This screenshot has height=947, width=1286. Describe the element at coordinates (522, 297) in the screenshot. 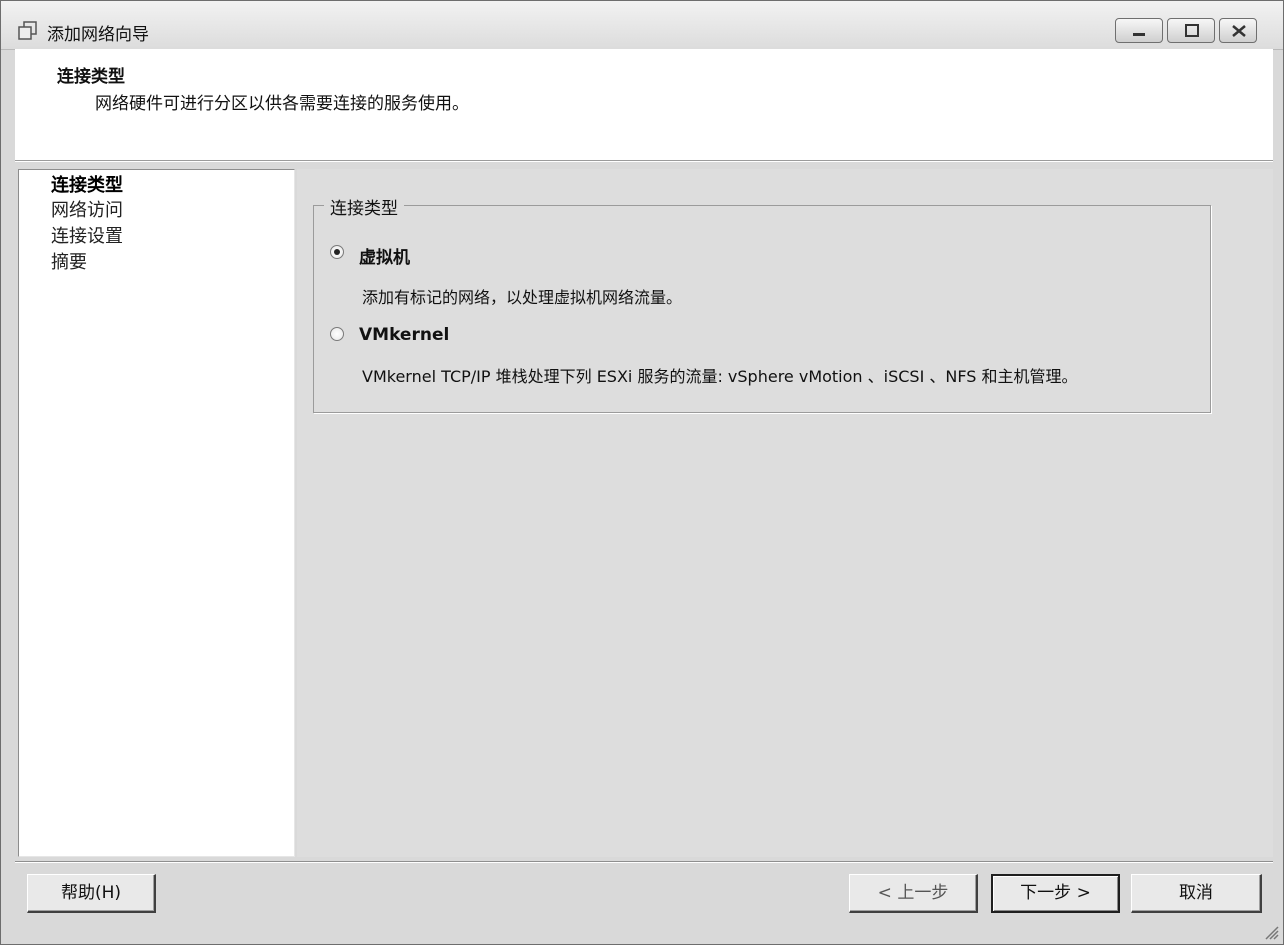

I see `option-virtual-machine-description: 添加有标记的网络，以处理虚拟机网络流量。` at that location.